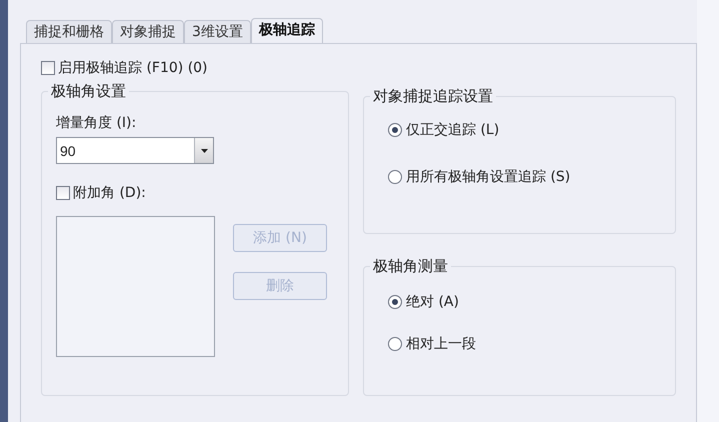 The width and height of the screenshot is (719, 422). What do you see at coordinates (109, 193) in the screenshot?
I see `checkbox-label: 附加角 (D):` at bounding box center [109, 193].